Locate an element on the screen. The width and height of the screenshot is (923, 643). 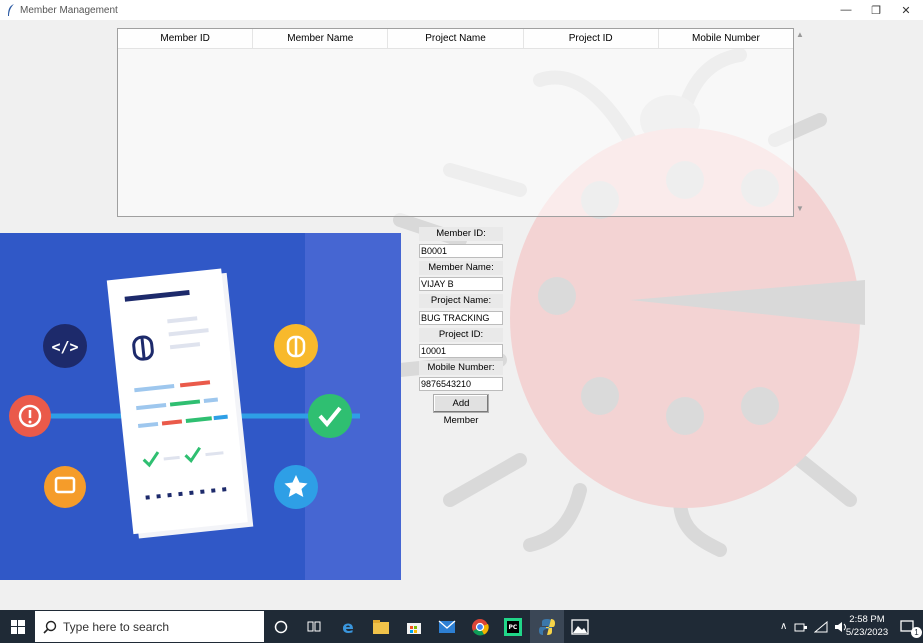
project-id-field is located at coordinates (461, 351).